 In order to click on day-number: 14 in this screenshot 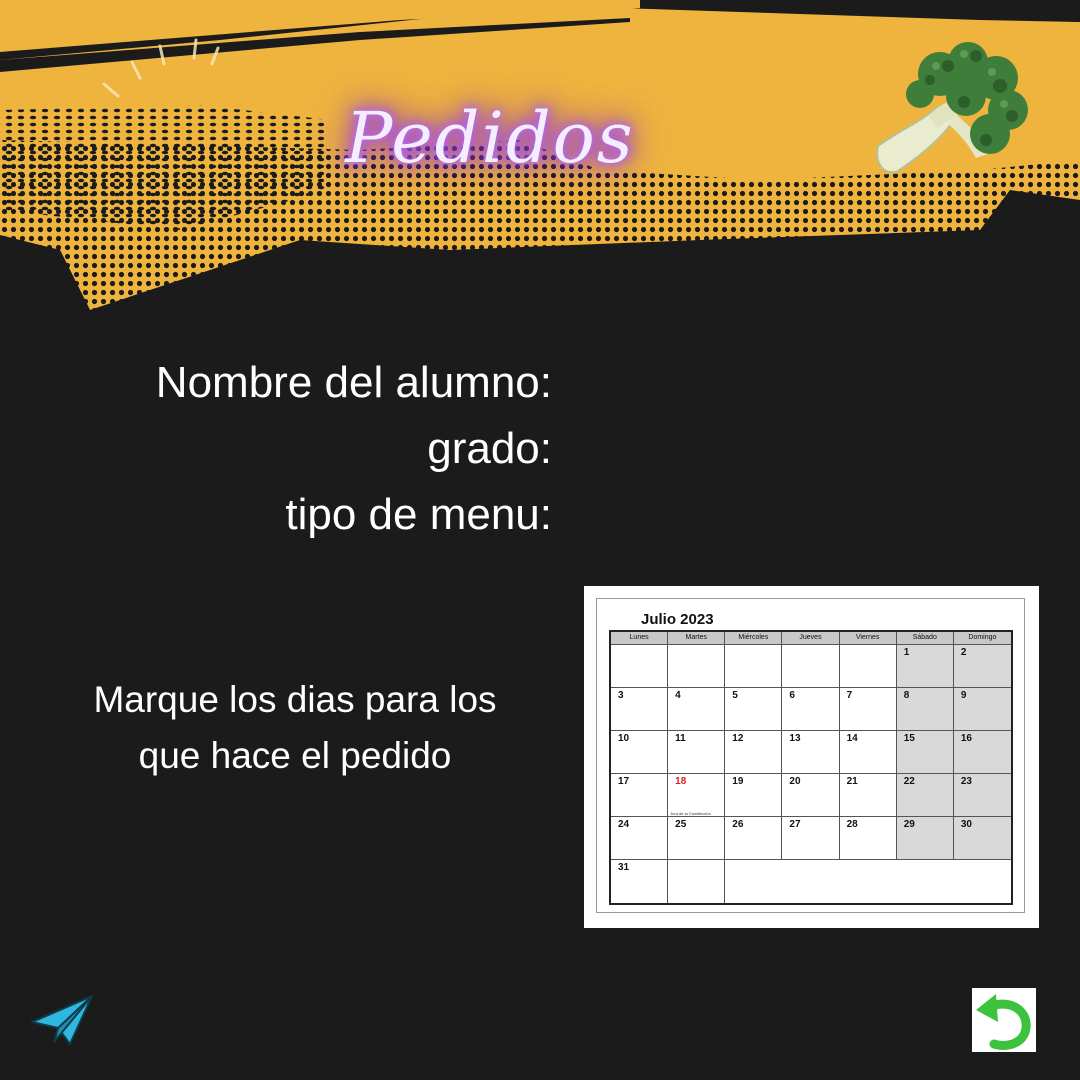, I will do `click(852, 738)`.